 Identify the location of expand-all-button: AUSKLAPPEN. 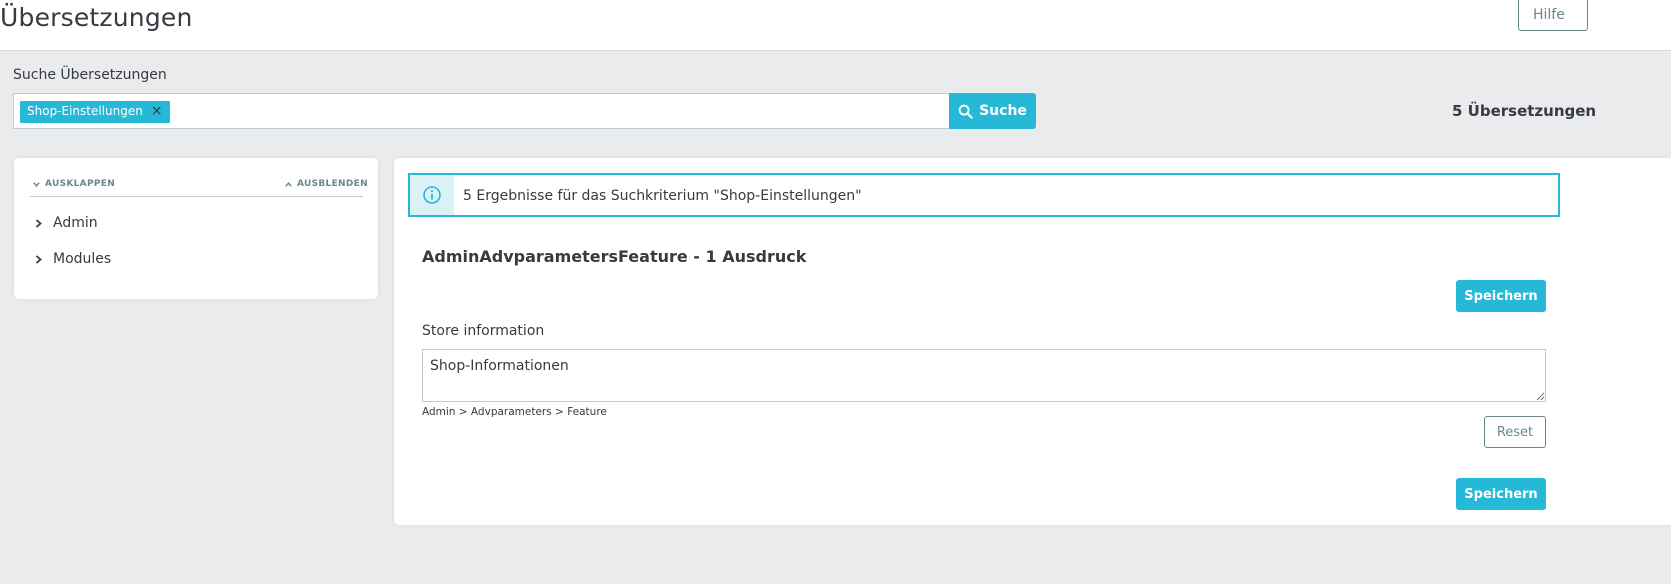
(73, 184).